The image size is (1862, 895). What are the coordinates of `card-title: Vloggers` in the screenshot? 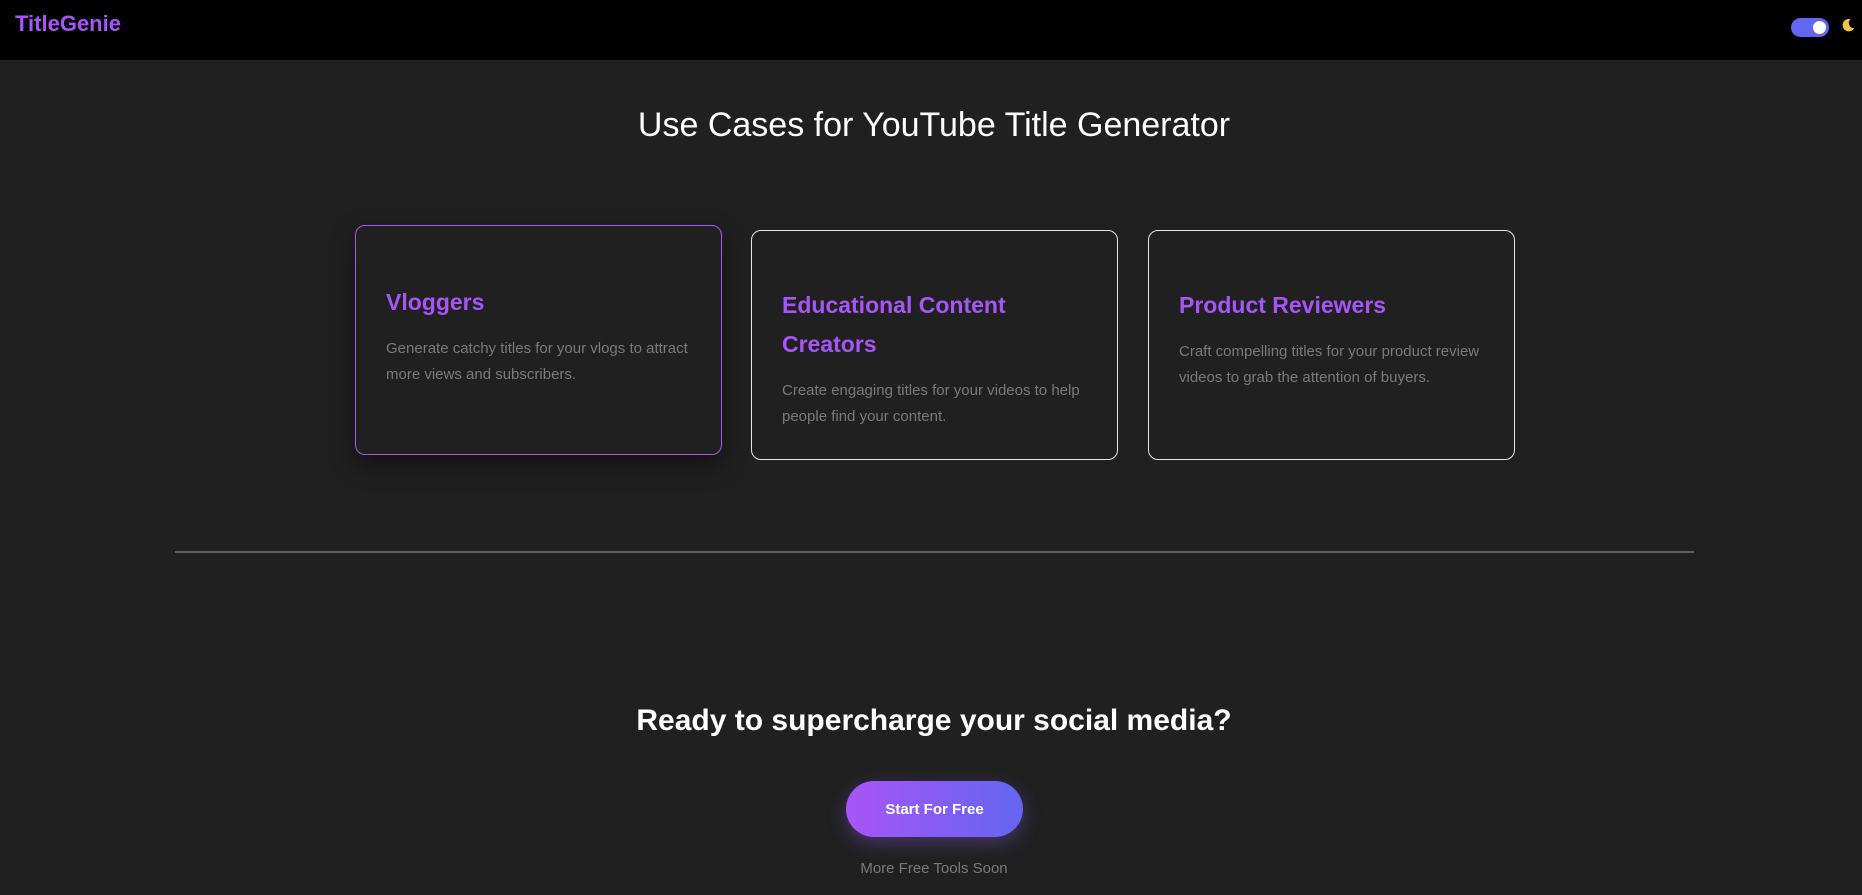 It's located at (435, 302).